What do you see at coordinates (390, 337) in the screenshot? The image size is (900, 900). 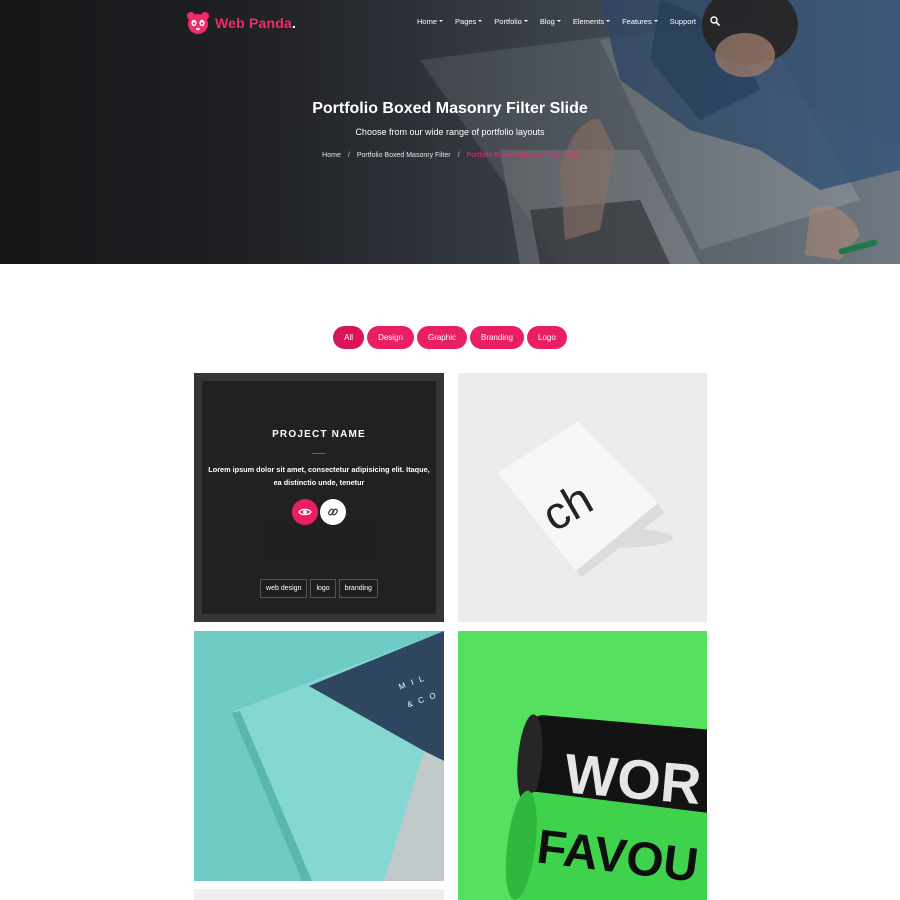 I see `filter-design-button: Design` at bounding box center [390, 337].